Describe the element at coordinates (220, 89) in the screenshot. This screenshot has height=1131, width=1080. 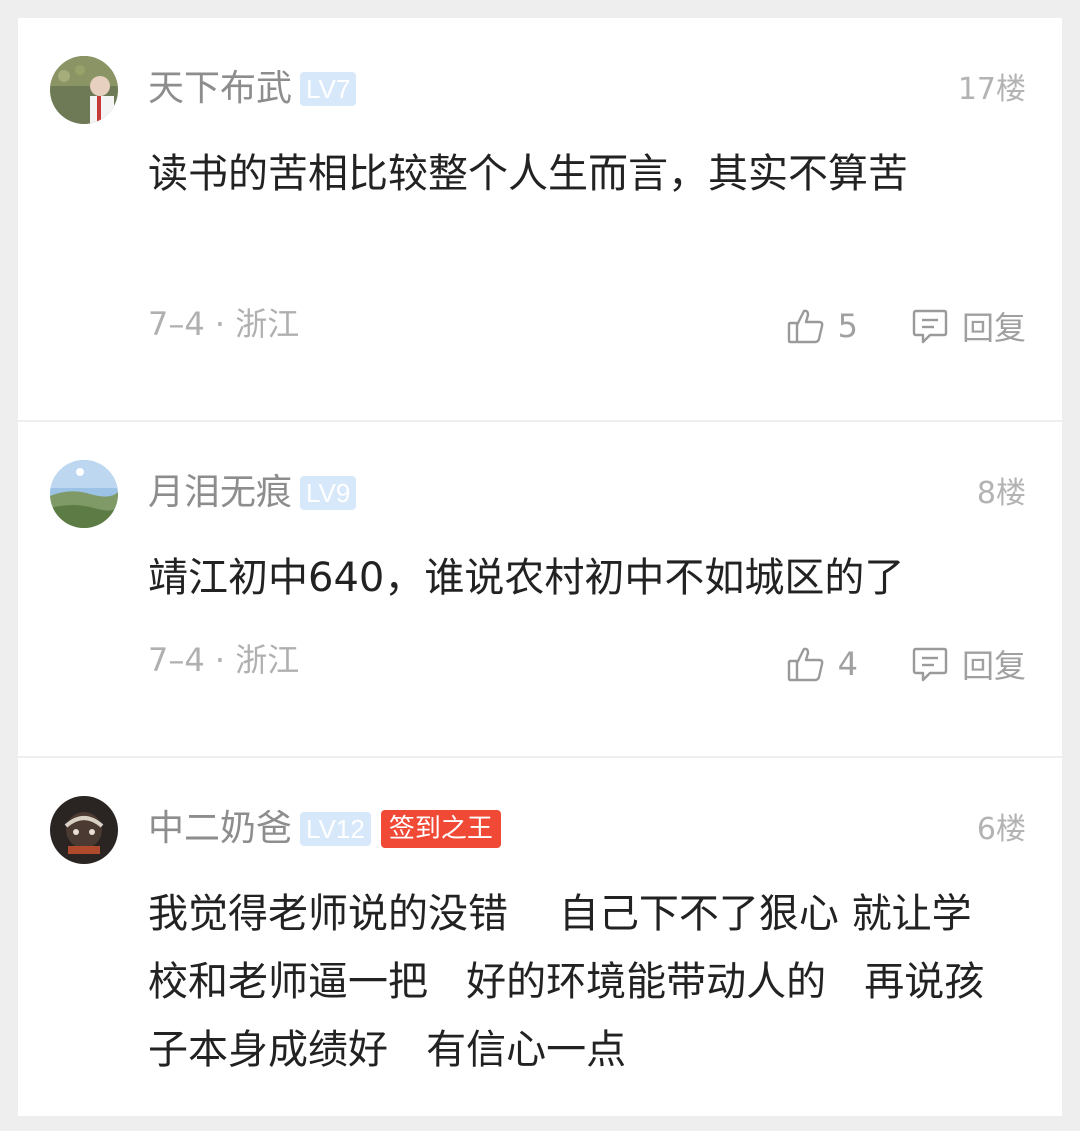
I see `username: 天下布武` at that location.